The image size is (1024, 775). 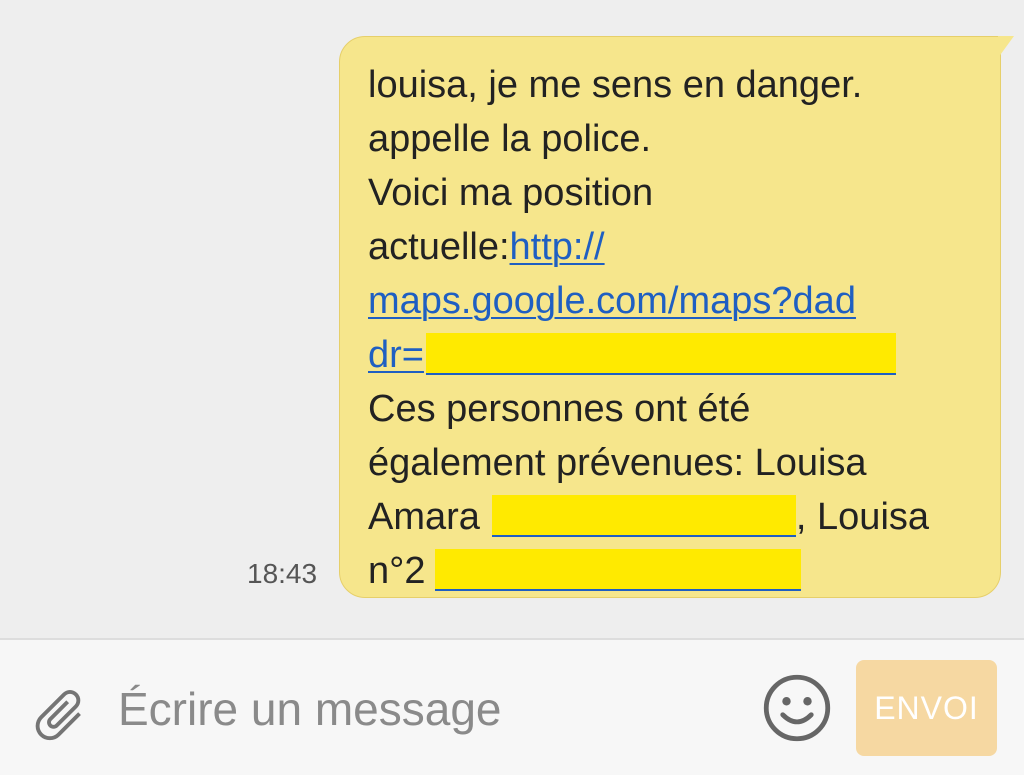 I want to click on attach-button, so click(x=59, y=715).